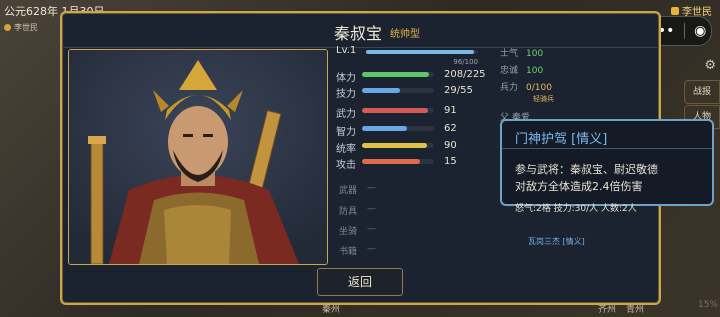  I want to click on stat-label: 技力, so click(346, 94).